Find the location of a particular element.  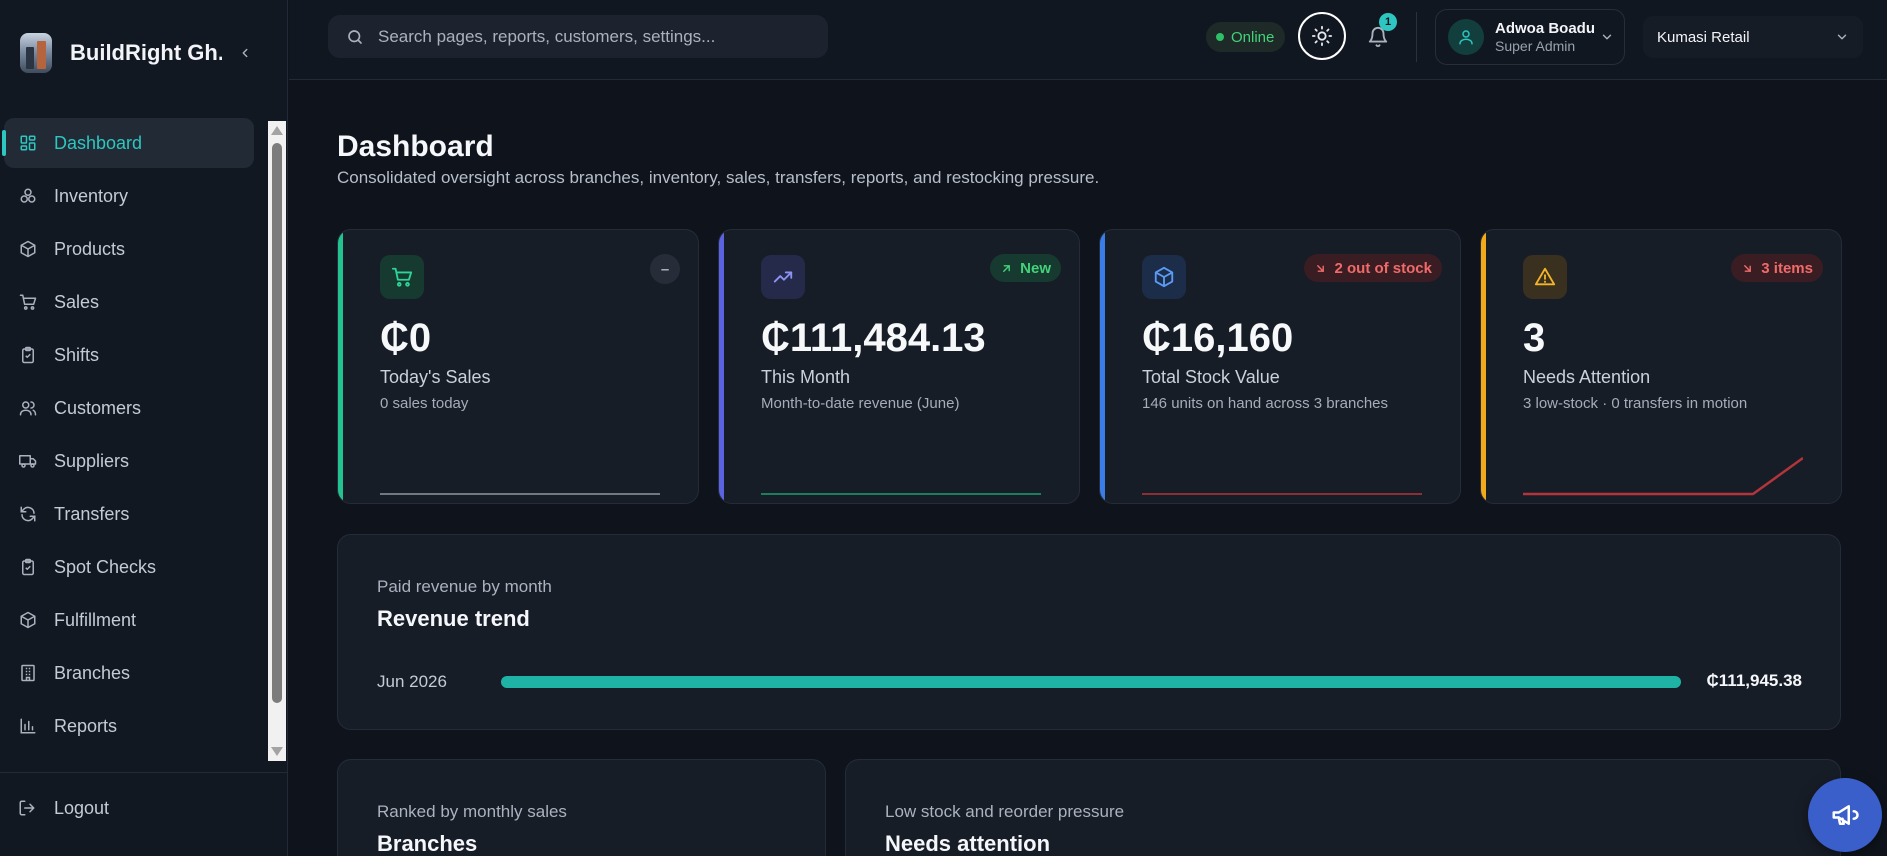

sidebar-item-shifts: Shifts is located at coordinates (129, 355).